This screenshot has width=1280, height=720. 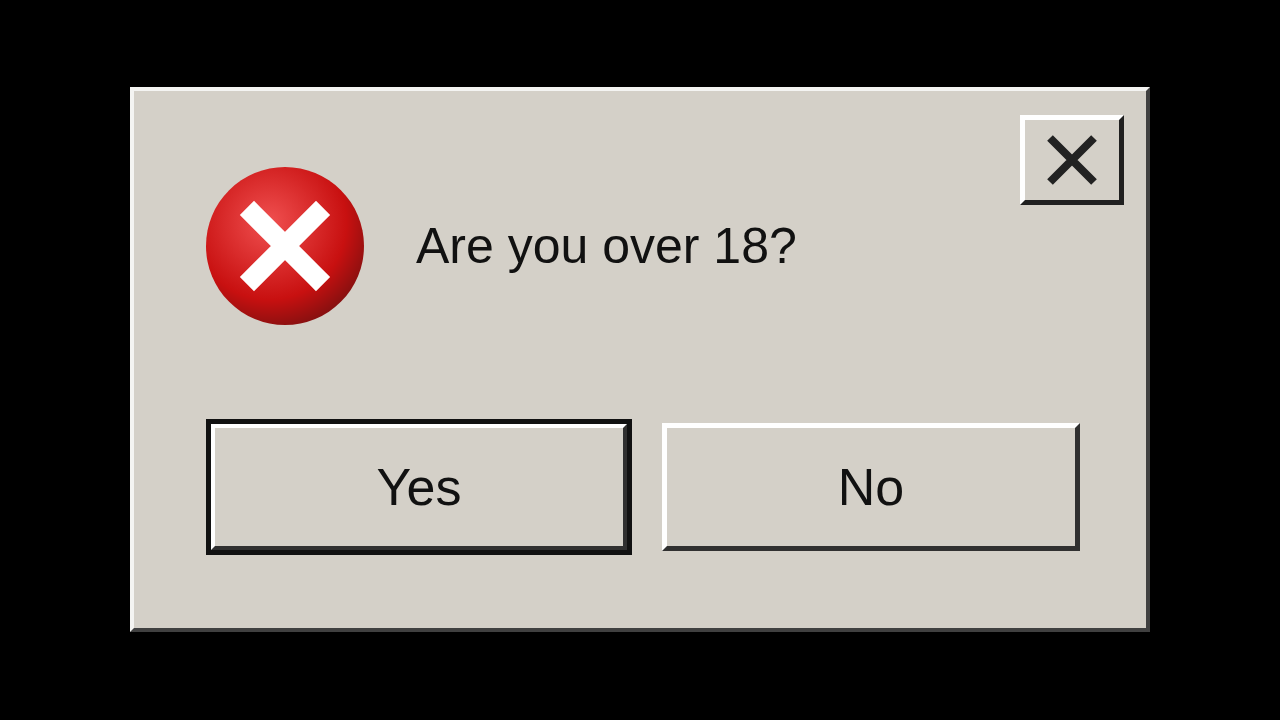 I want to click on dialog-message: Are you over 18?, so click(x=606, y=246).